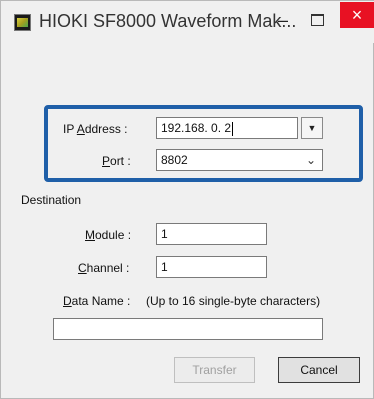 The width and height of the screenshot is (374, 399). What do you see at coordinates (22, 22) in the screenshot?
I see `app-icon` at bounding box center [22, 22].